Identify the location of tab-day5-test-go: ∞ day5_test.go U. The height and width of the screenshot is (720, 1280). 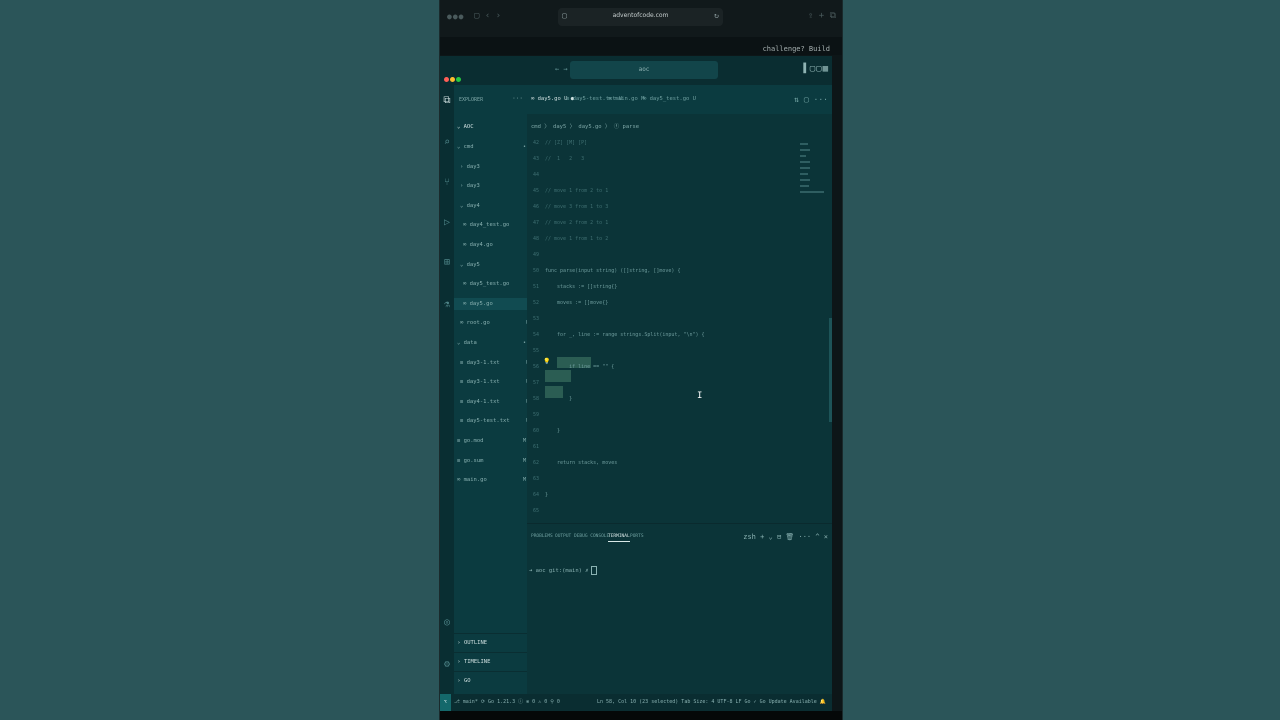
(669, 99).